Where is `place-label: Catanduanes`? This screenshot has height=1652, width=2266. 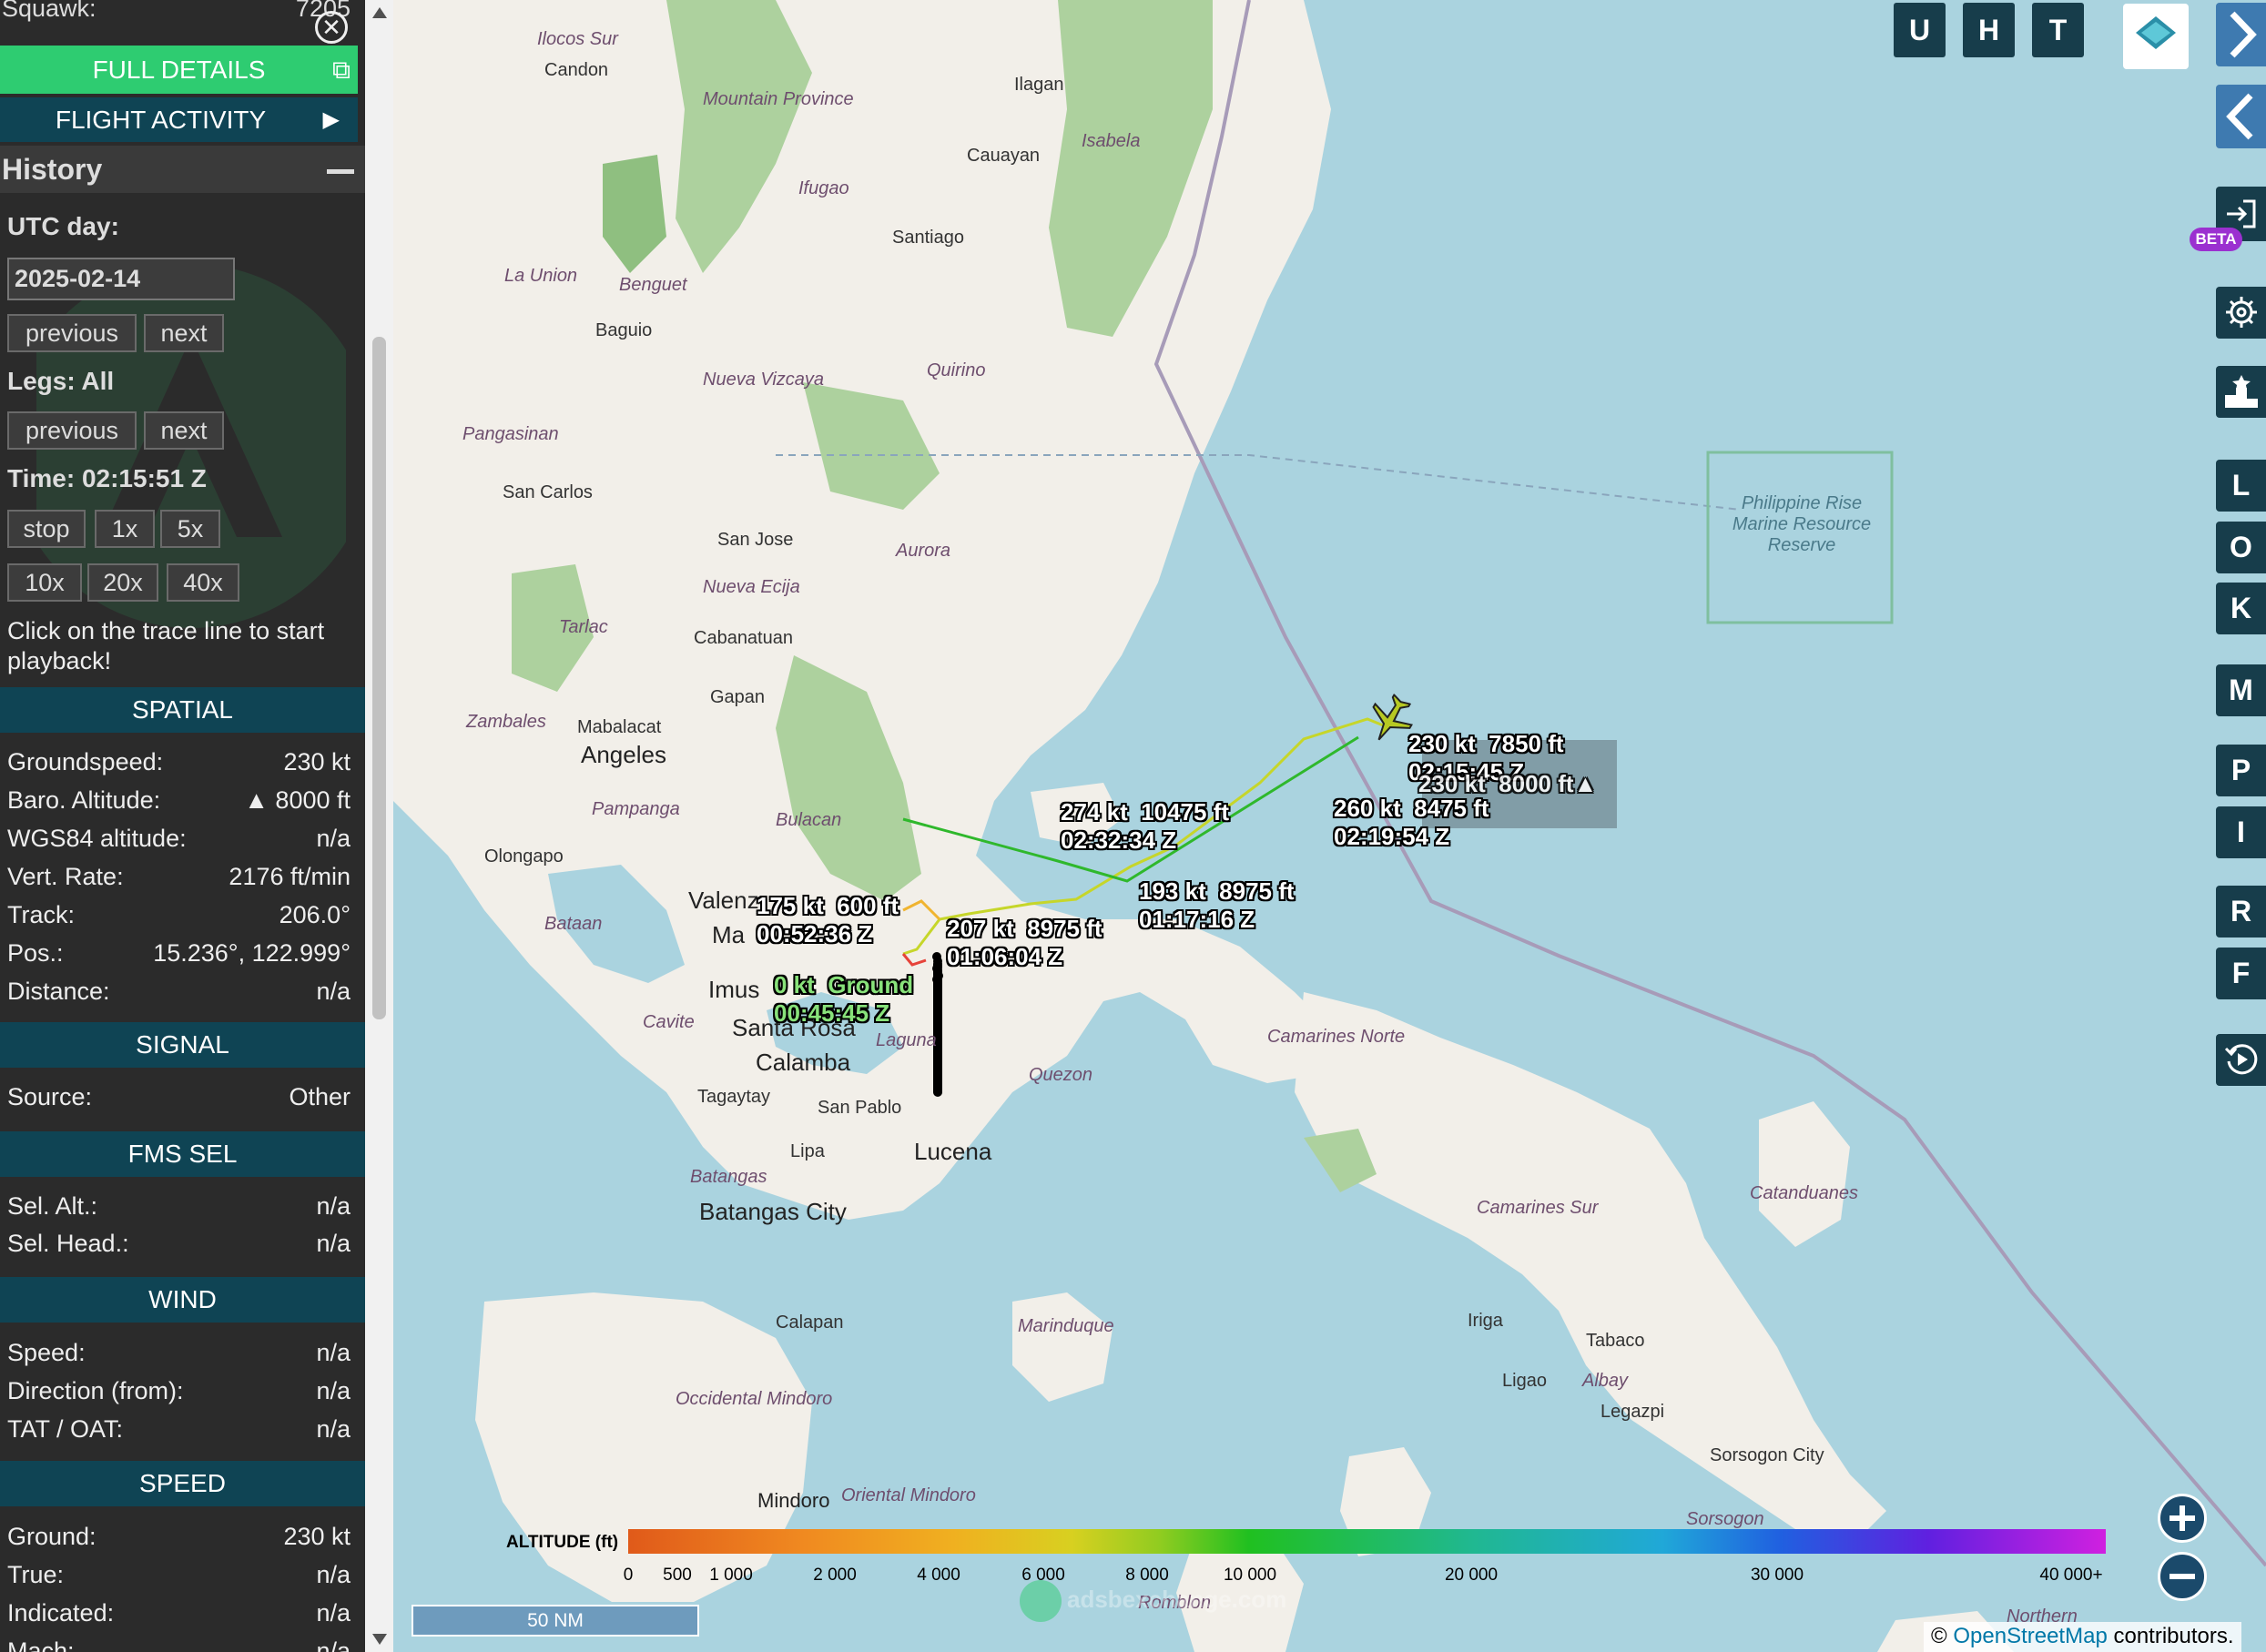
place-label: Catanduanes is located at coordinates (1804, 1193).